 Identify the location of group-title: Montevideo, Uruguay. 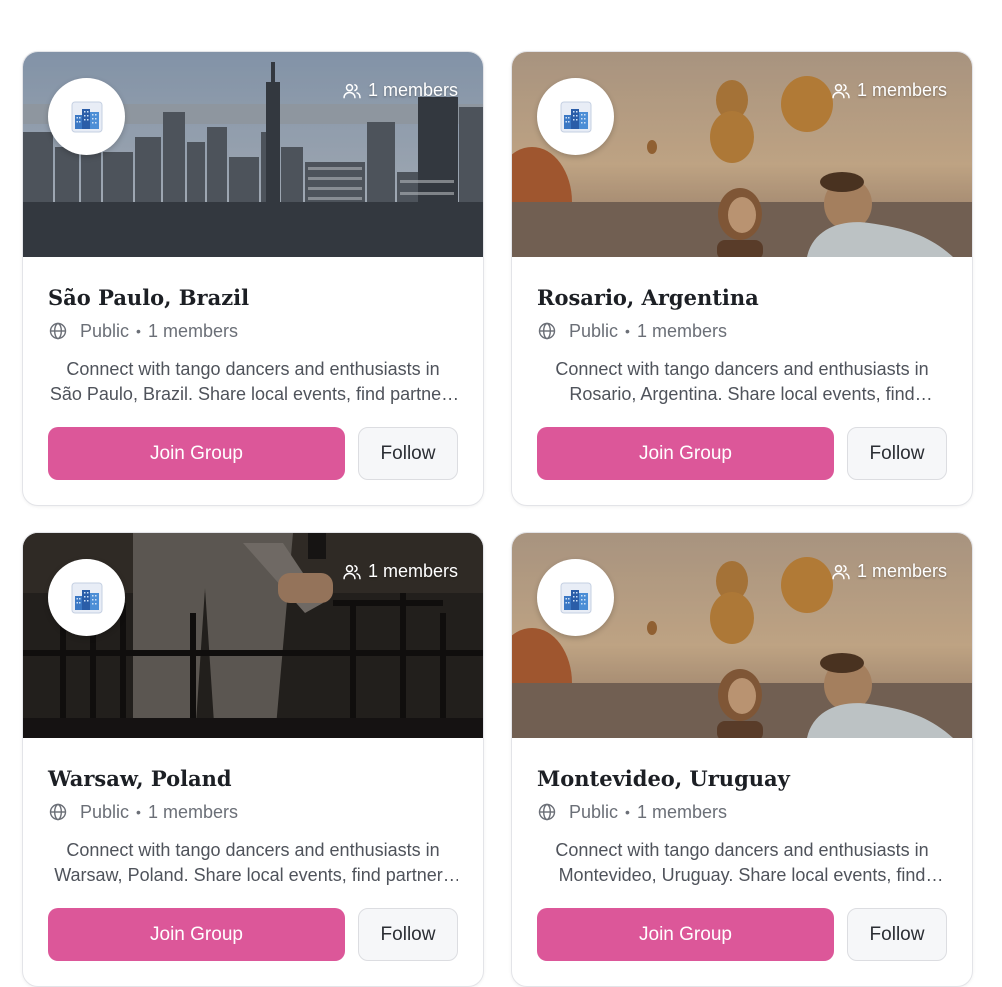
(742, 779).